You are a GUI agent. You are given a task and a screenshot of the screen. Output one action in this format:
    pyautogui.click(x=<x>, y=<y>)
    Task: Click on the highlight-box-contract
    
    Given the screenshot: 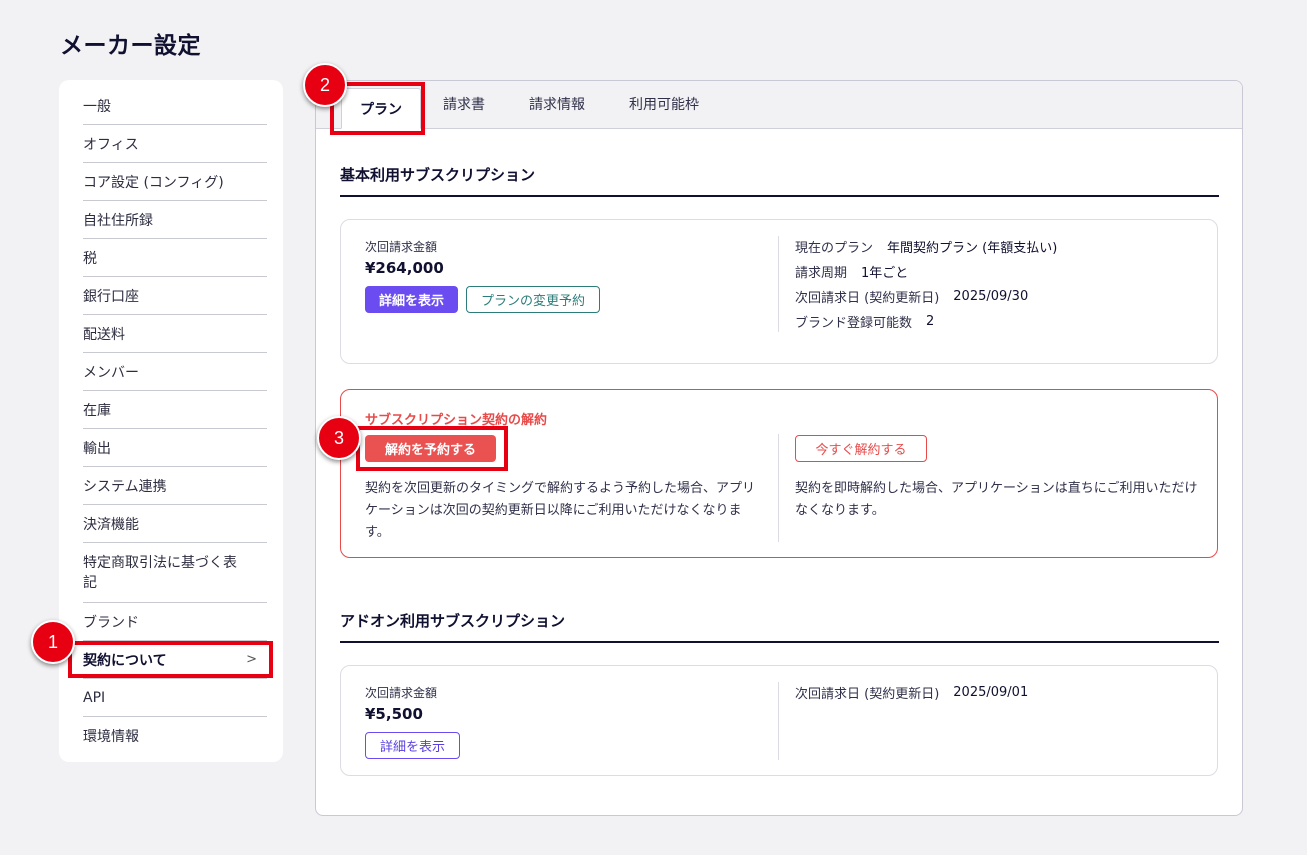 What is the action you would take?
    pyautogui.click(x=170, y=659)
    